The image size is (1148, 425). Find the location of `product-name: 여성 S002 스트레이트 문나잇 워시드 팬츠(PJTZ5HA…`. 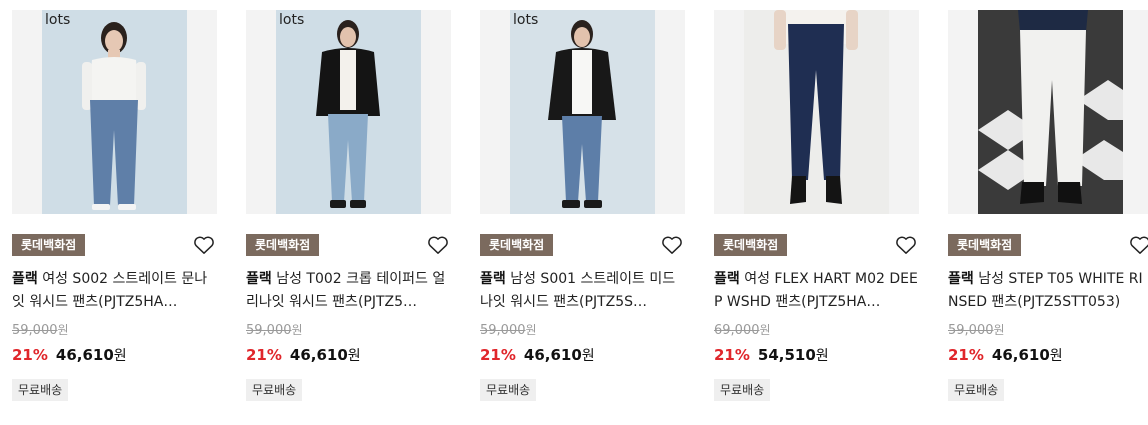

product-name: 여성 S002 스트레이트 문나잇 워시드 팬츠(PJTZ5HA… is located at coordinates (110, 290).